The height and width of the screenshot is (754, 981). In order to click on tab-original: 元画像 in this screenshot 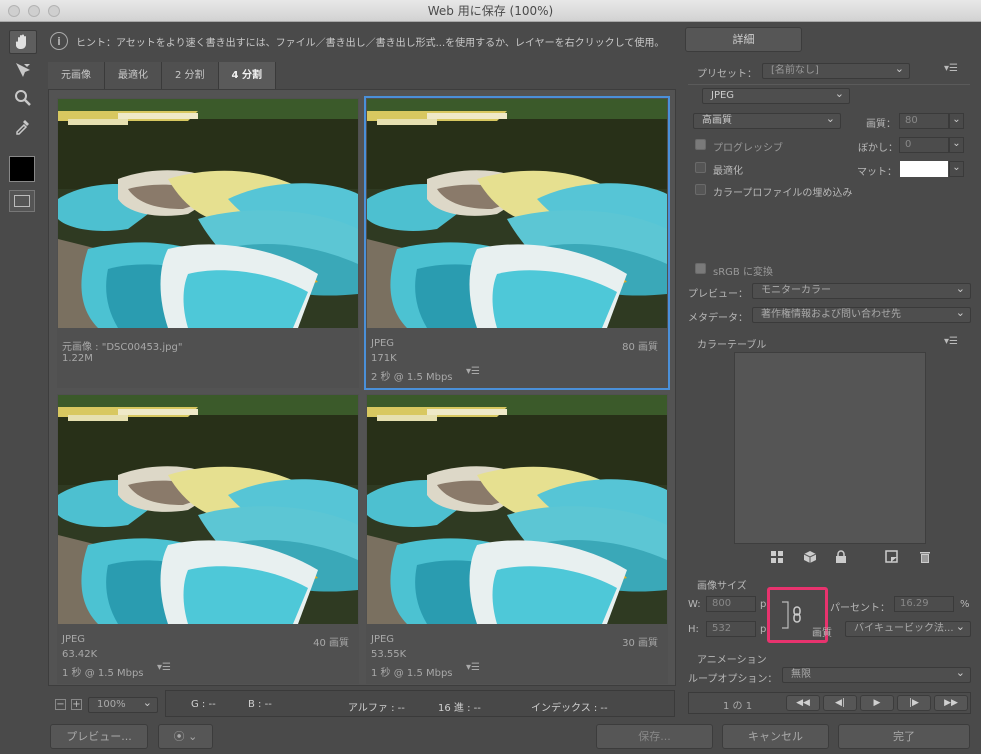, I will do `click(76, 75)`.